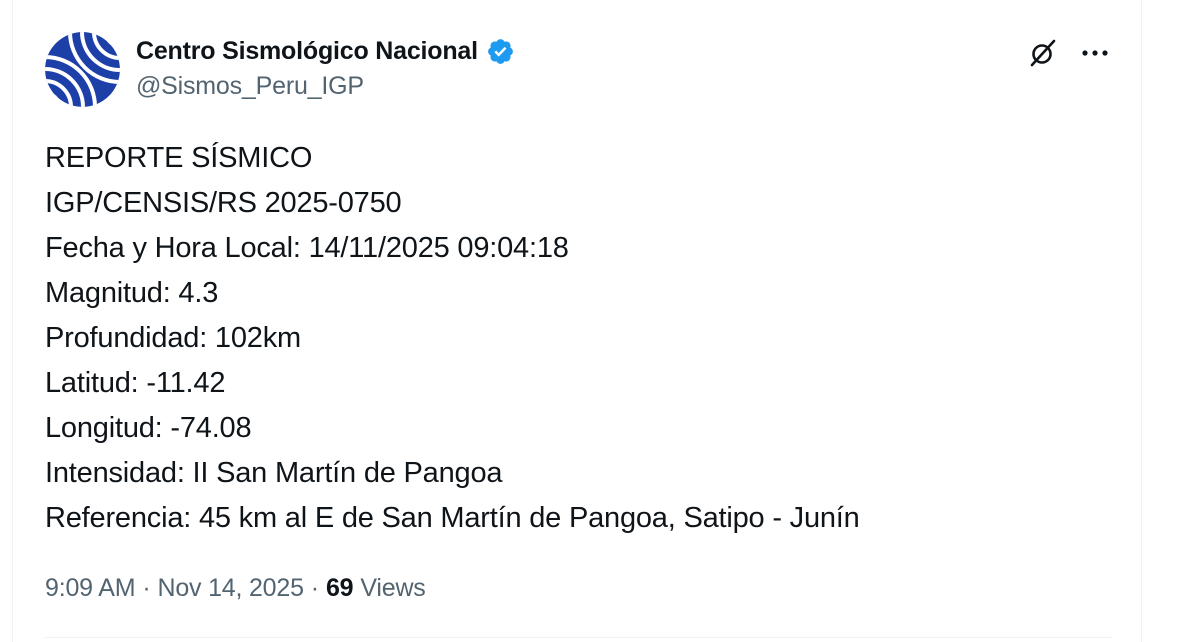 The image size is (1200, 642). I want to click on views-link: 69 Views, so click(376, 588).